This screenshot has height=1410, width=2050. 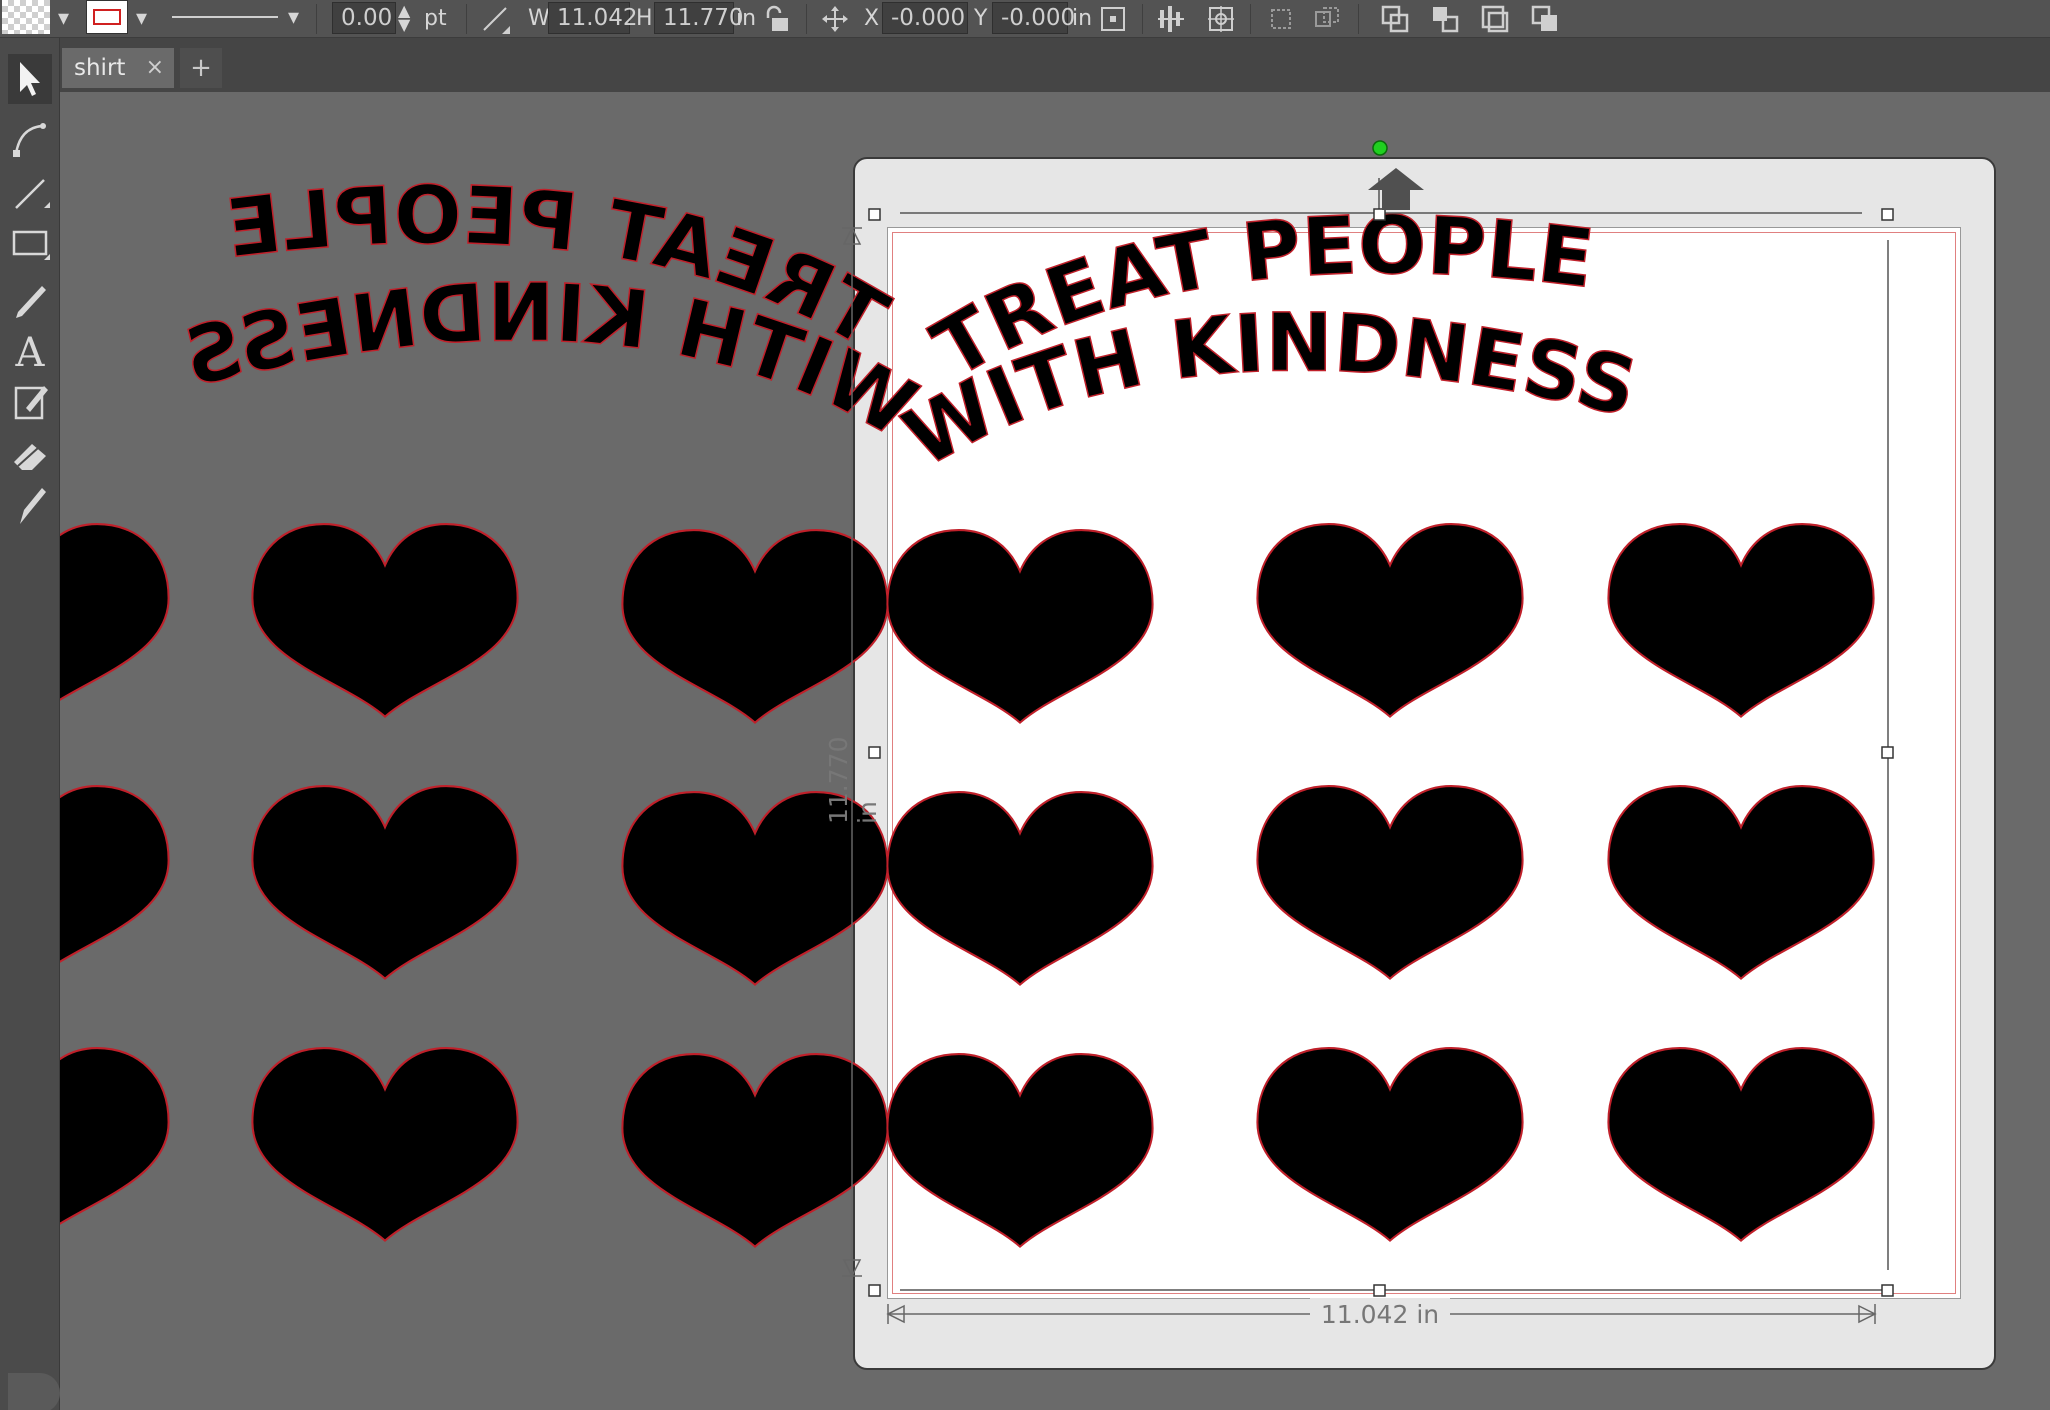 What do you see at coordinates (1380, 148) in the screenshot?
I see `rotate-handle` at bounding box center [1380, 148].